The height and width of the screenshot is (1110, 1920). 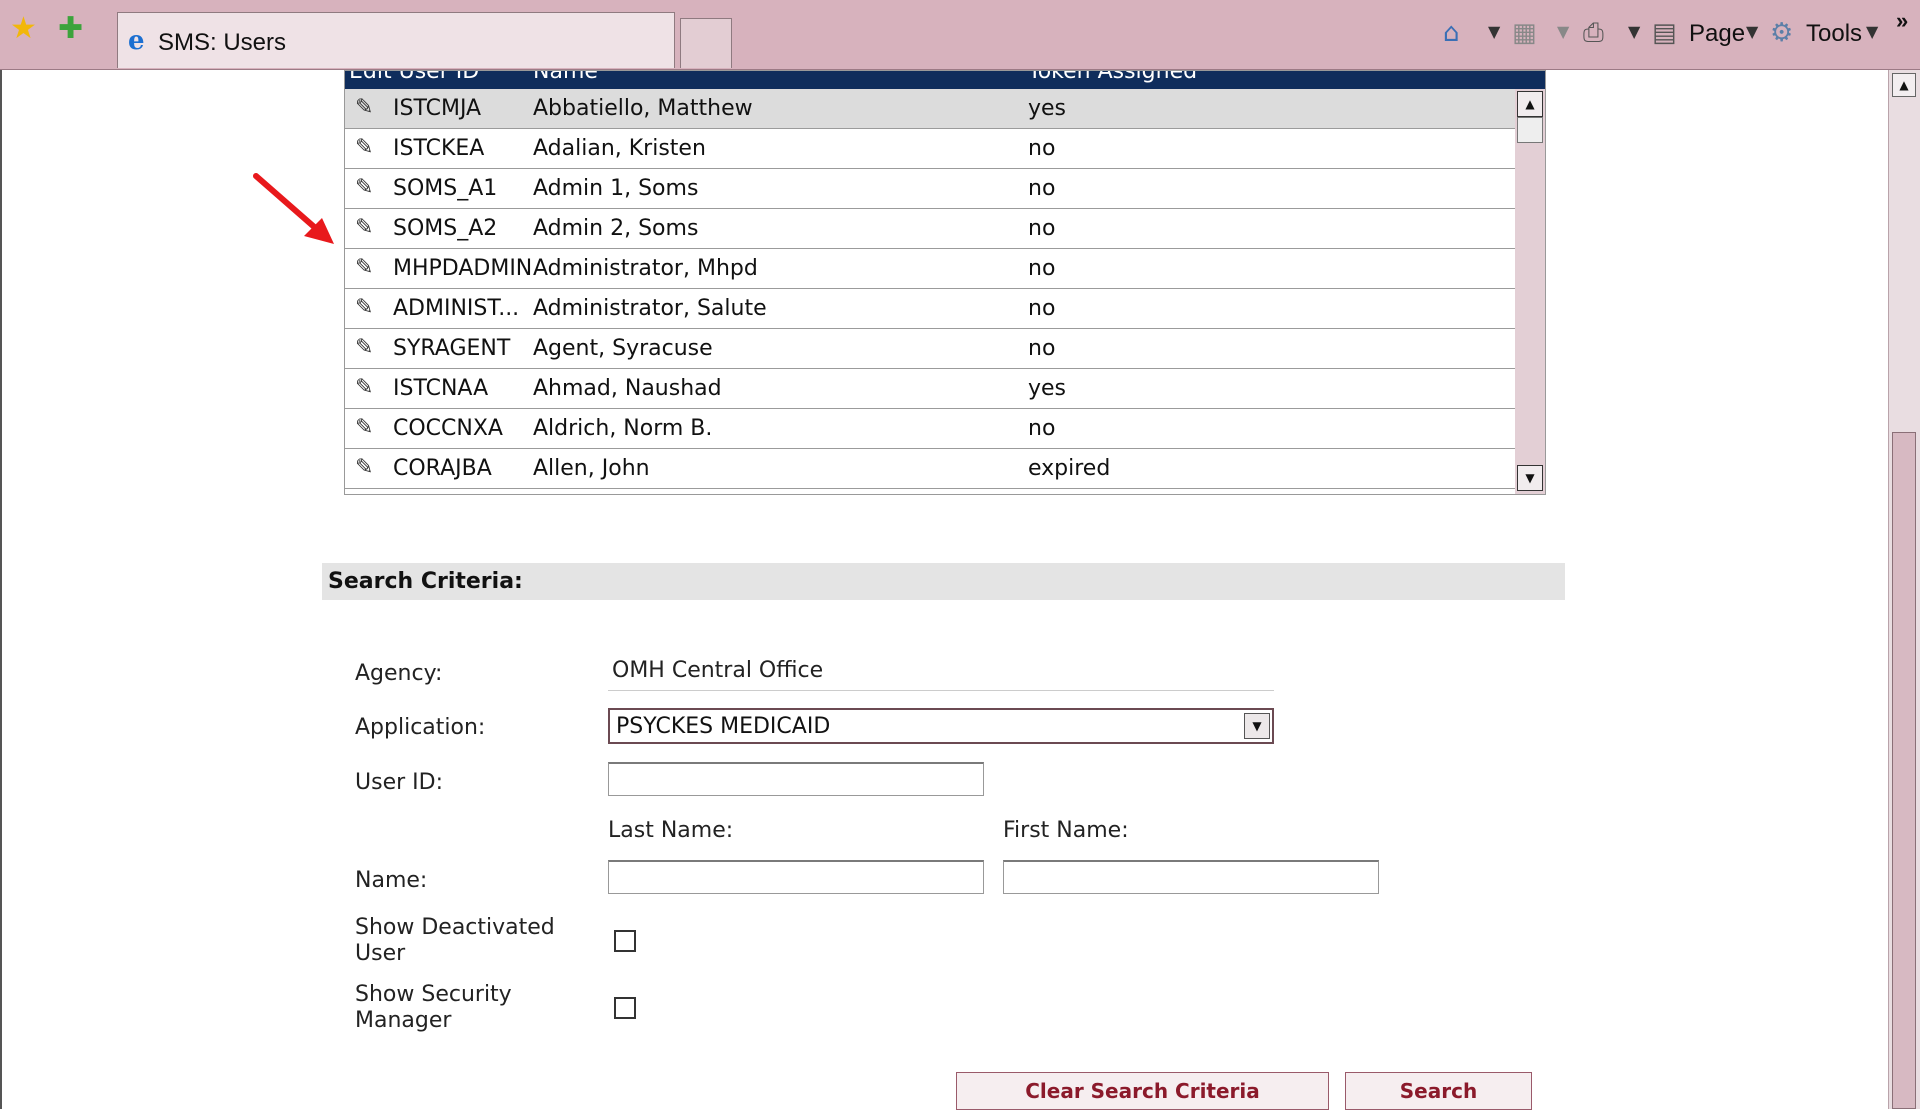 What do you see at coordinates (391, 880) in the screenshot?
I see `name-label: Name:` at bounding box center [391, 880].